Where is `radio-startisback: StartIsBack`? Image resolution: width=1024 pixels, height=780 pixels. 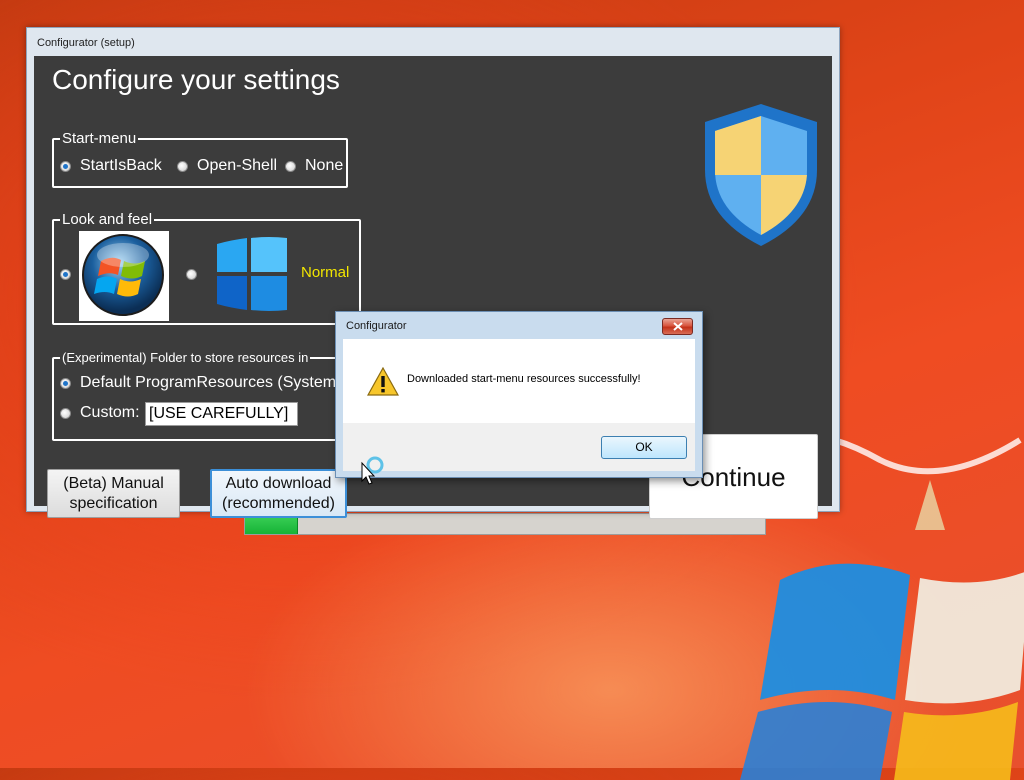
radio-startisback: StartIsBack is located at coordinates (111, 166).